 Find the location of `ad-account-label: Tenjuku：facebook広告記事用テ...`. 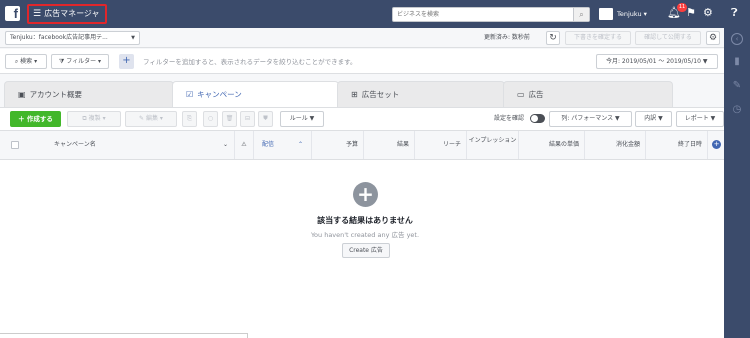

ad-account-label: Tenjuku：facebook広告記事用テ... is located at coordinates (59, 37).